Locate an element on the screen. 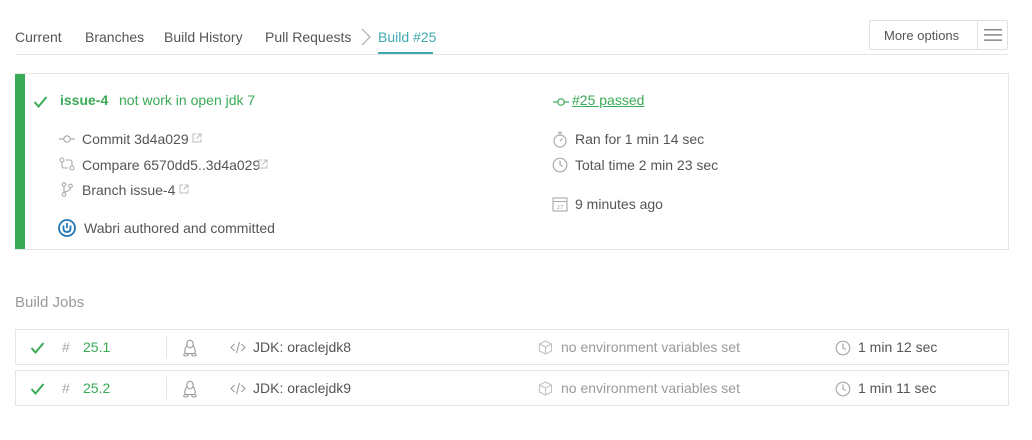  total-time-text: Total time 2 min 23 sec is located at coordinates (647, 165).